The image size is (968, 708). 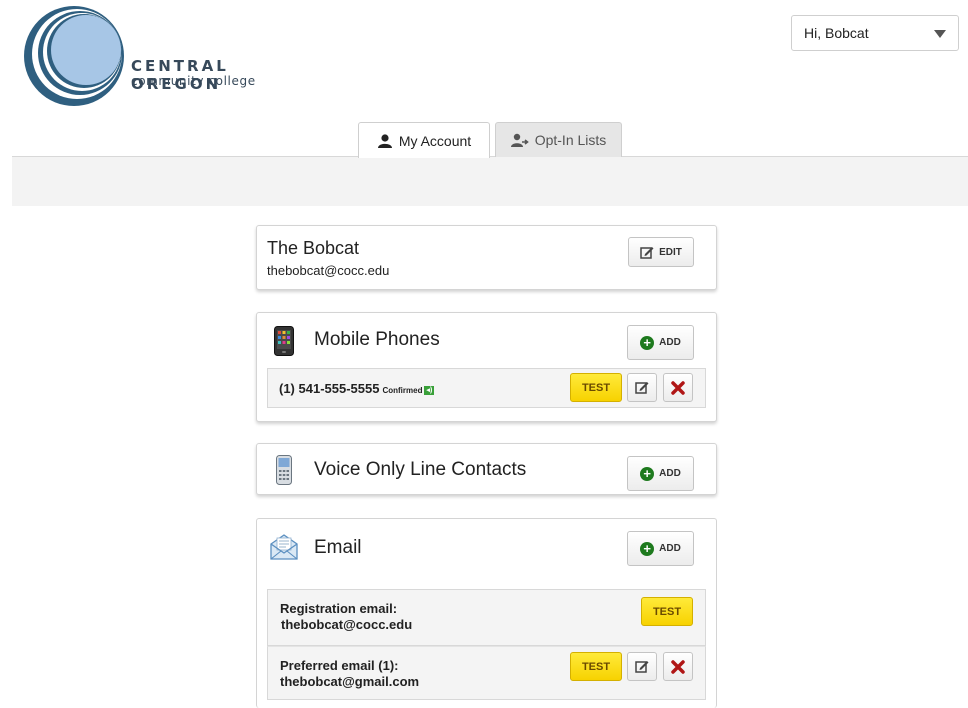 What do you see at coordinates (284, 547) in the screenshot?
I see `envelope-icon` at bounding box center [284, 547].